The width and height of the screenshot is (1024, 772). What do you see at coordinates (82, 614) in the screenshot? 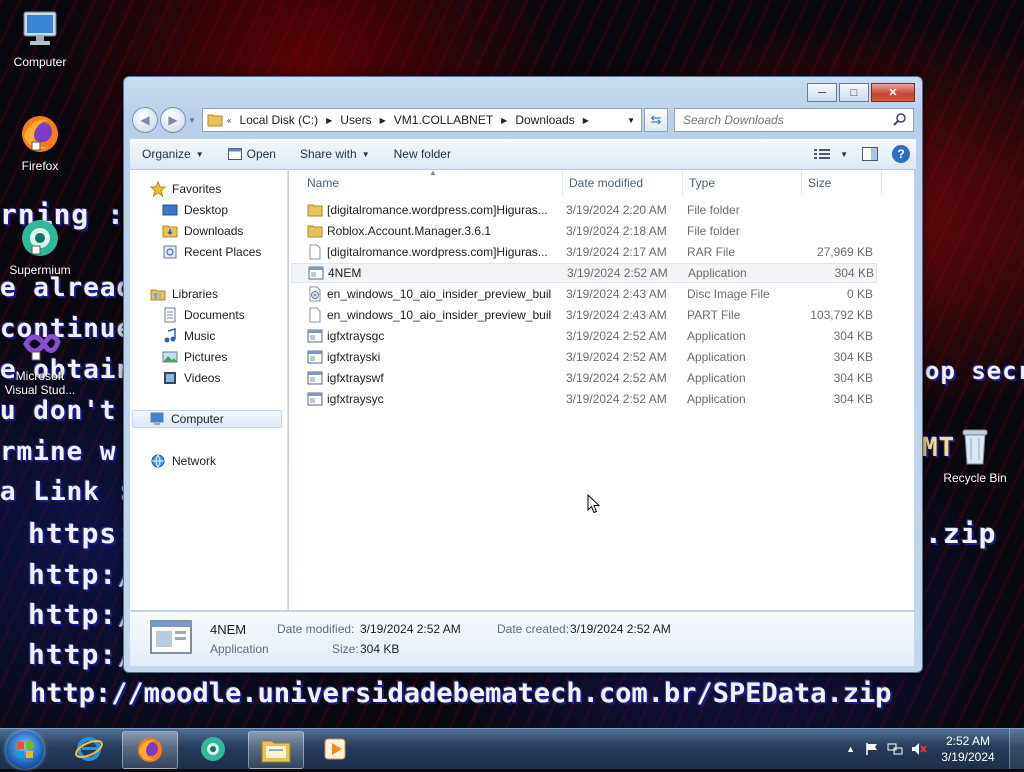
I see `wallpaper-text: http:/` at bounding box center [82, 614].